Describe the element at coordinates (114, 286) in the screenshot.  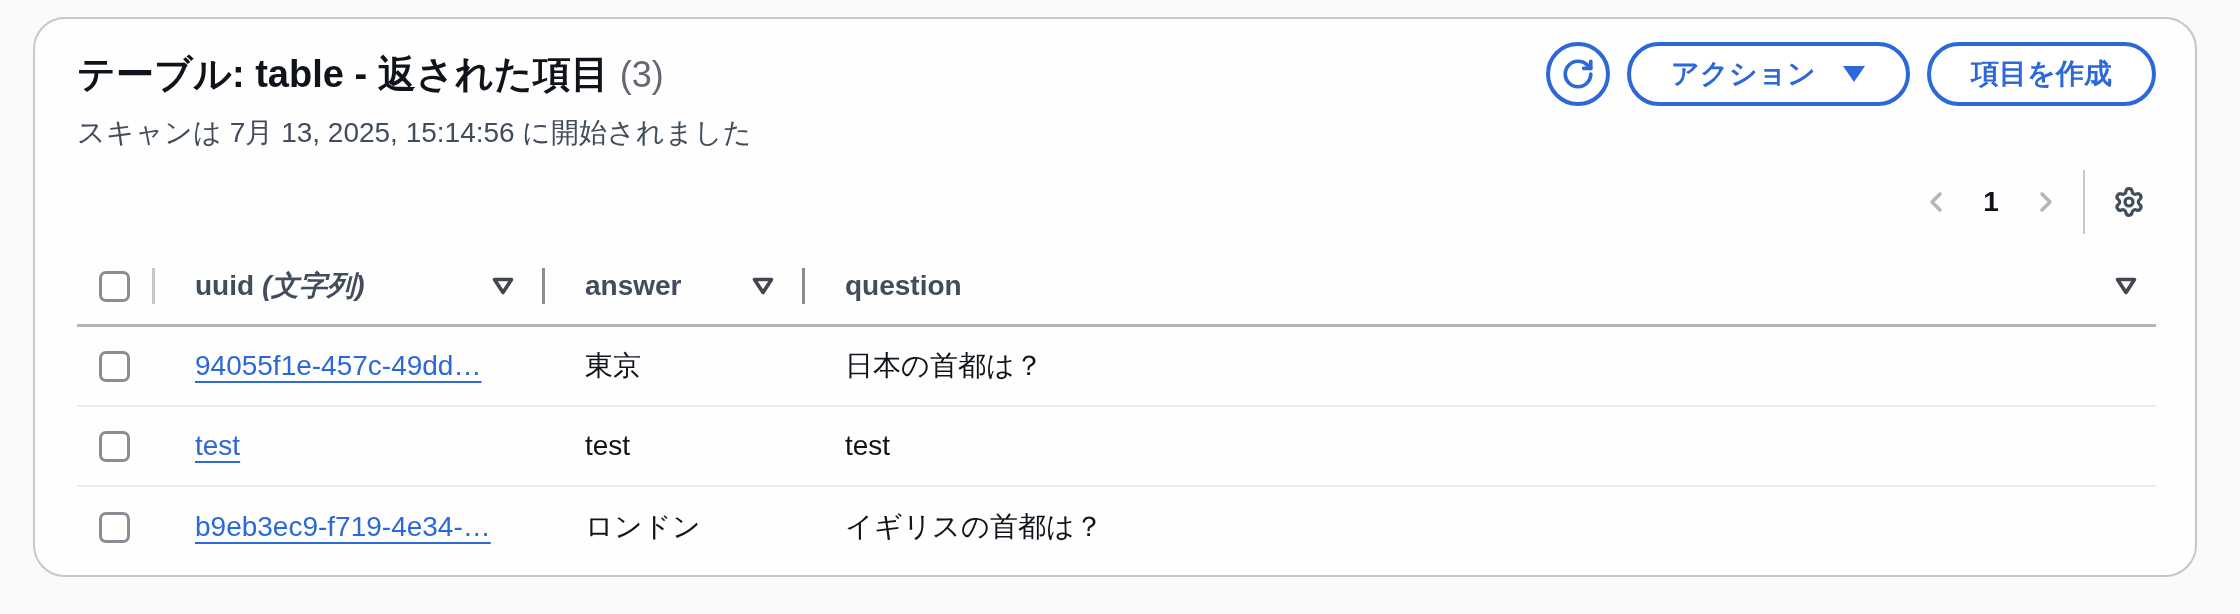
I see `select-all-checkbox` at that location.